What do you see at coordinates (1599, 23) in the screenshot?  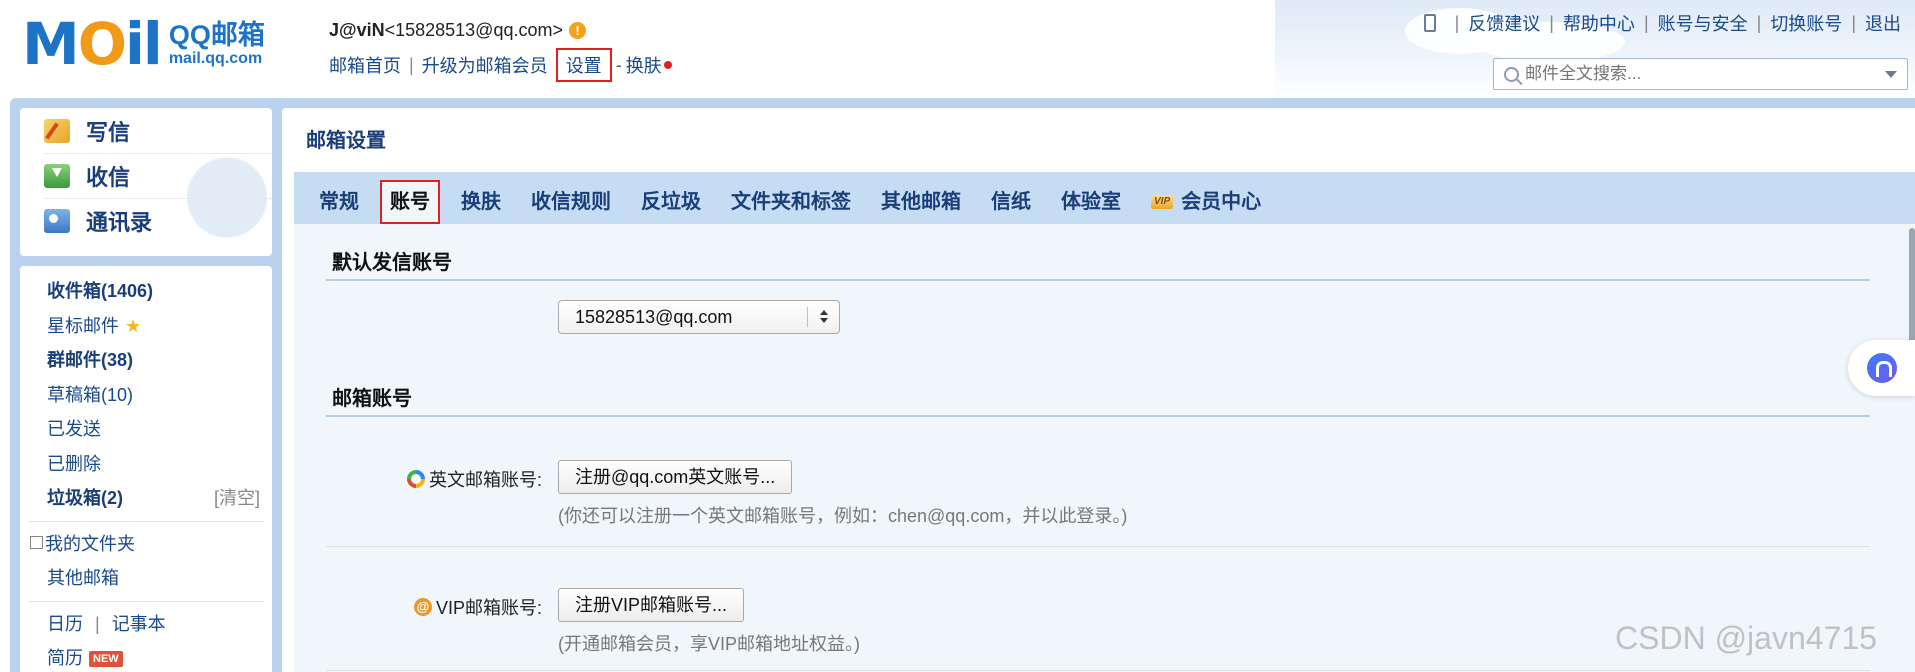 I see `help-center-link: 帮助中心` at bounding box center [1599, 23].